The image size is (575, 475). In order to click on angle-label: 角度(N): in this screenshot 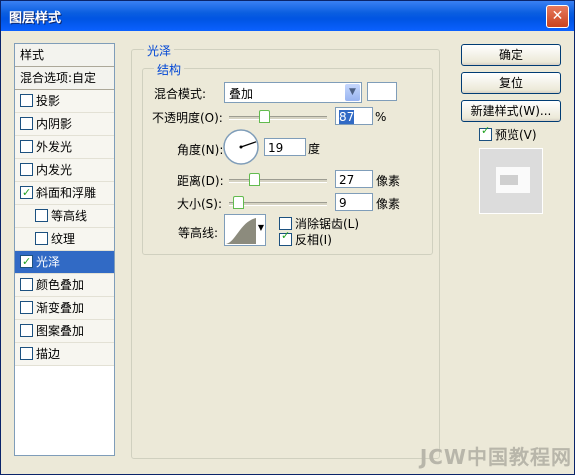, I will do `click(200, 150)`.